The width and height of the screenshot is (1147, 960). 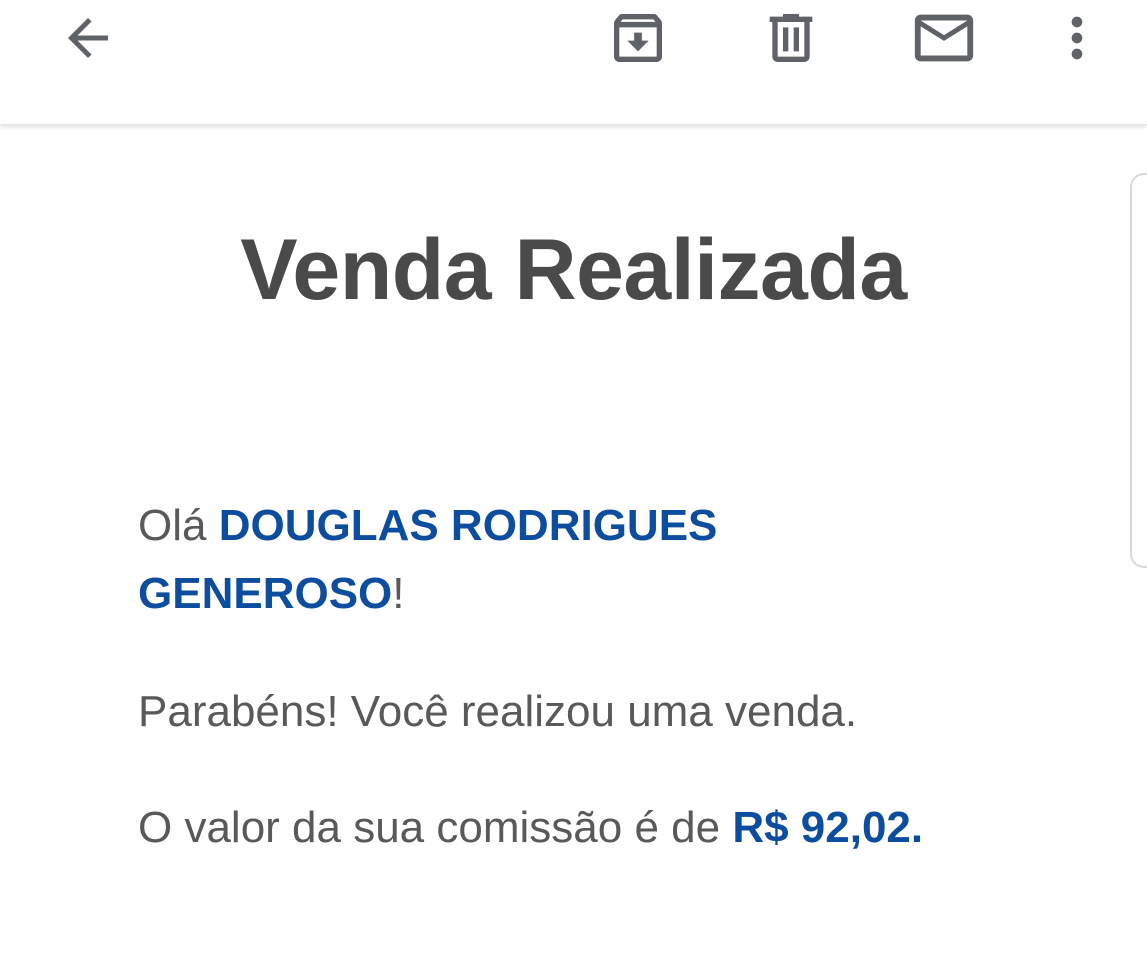 I want to click on email-toolbar, so click(x=573, y=62).